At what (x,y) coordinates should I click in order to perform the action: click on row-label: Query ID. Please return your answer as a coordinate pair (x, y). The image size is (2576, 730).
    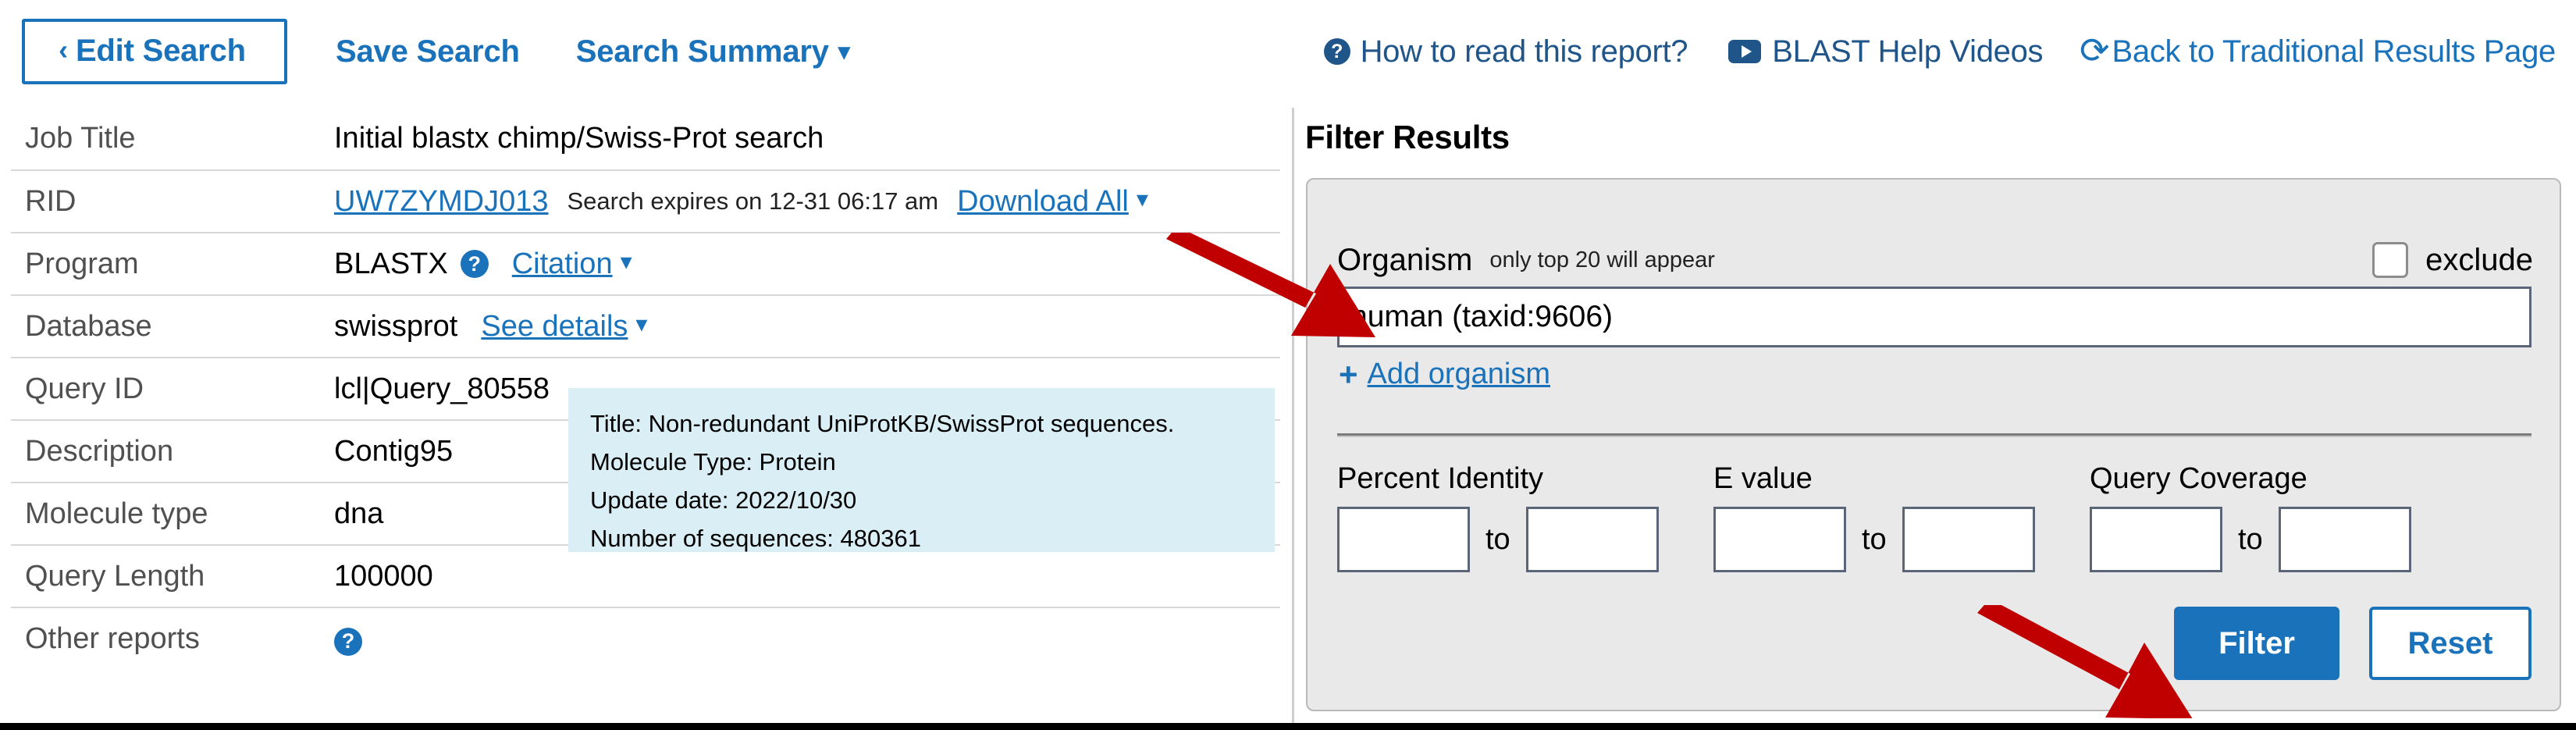
    Looking at the image, I should click on (170, 389).